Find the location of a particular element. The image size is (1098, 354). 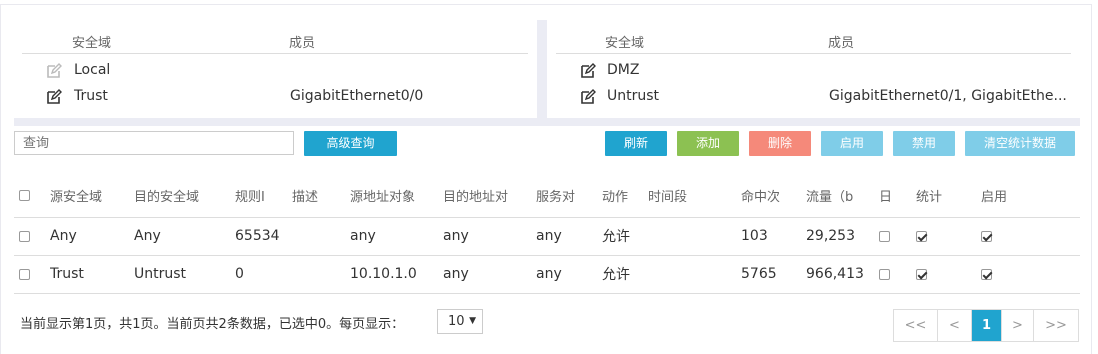

src-zone-cell: Trust is located at coordinates (92, 274).